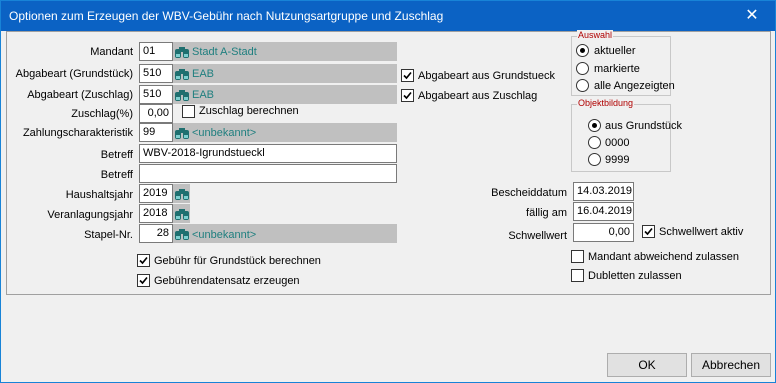 The height and width of the screenshot is (383, 776). What do you see at coordinates (603, 232) in the screenshot?
I see `schwellwert-input: 0,00` at bounding box center [603, 232].